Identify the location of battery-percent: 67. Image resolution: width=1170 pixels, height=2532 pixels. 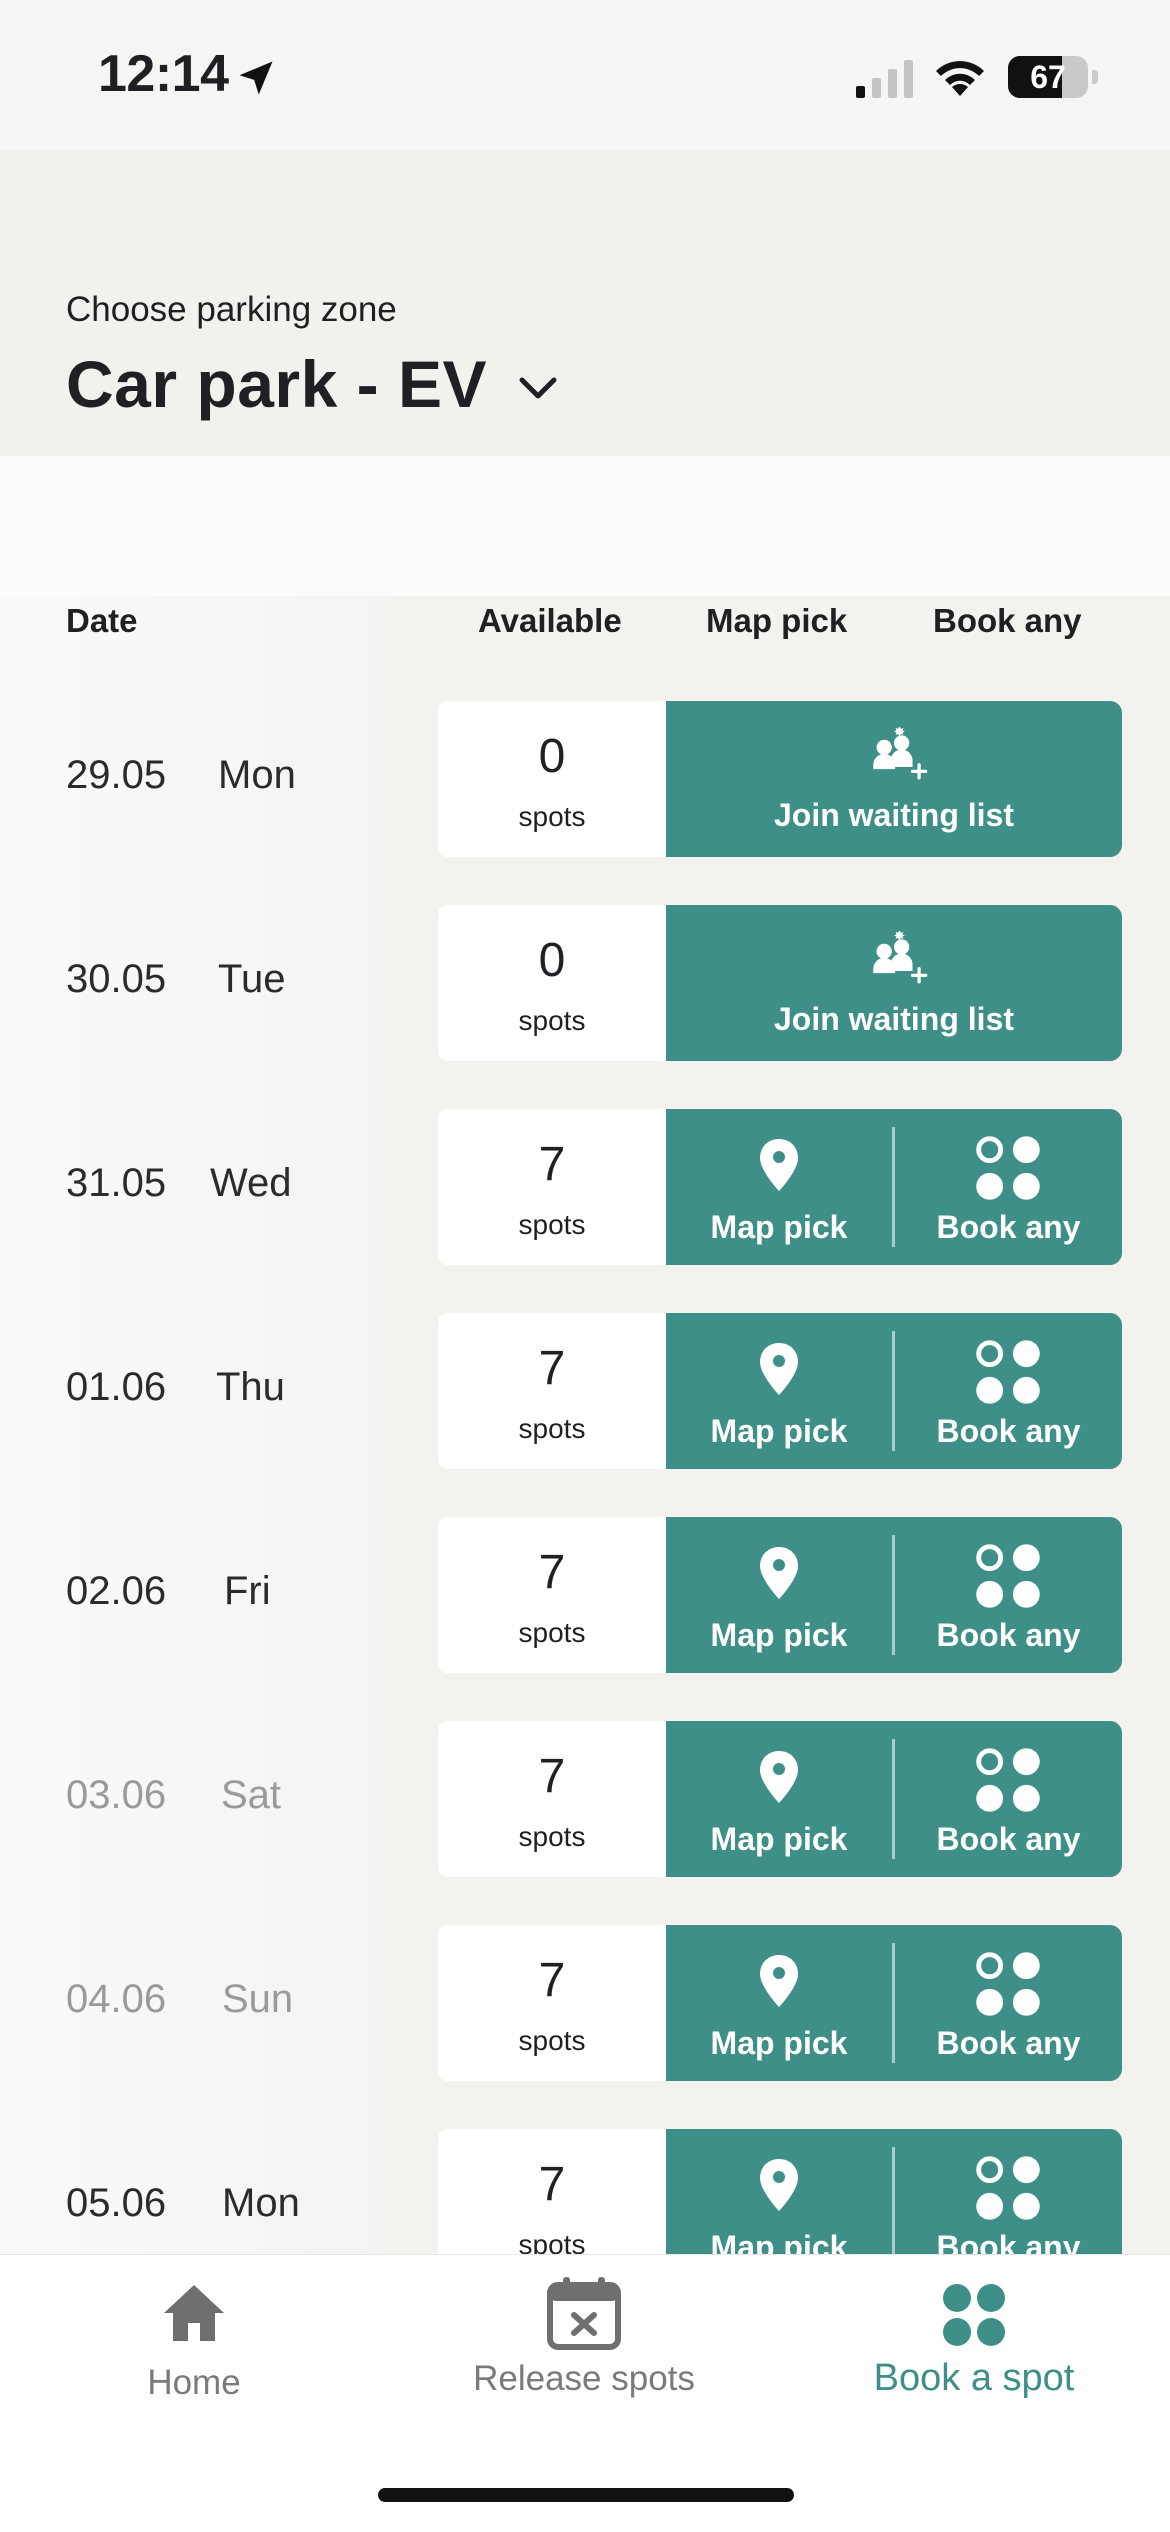
(1048, 77).